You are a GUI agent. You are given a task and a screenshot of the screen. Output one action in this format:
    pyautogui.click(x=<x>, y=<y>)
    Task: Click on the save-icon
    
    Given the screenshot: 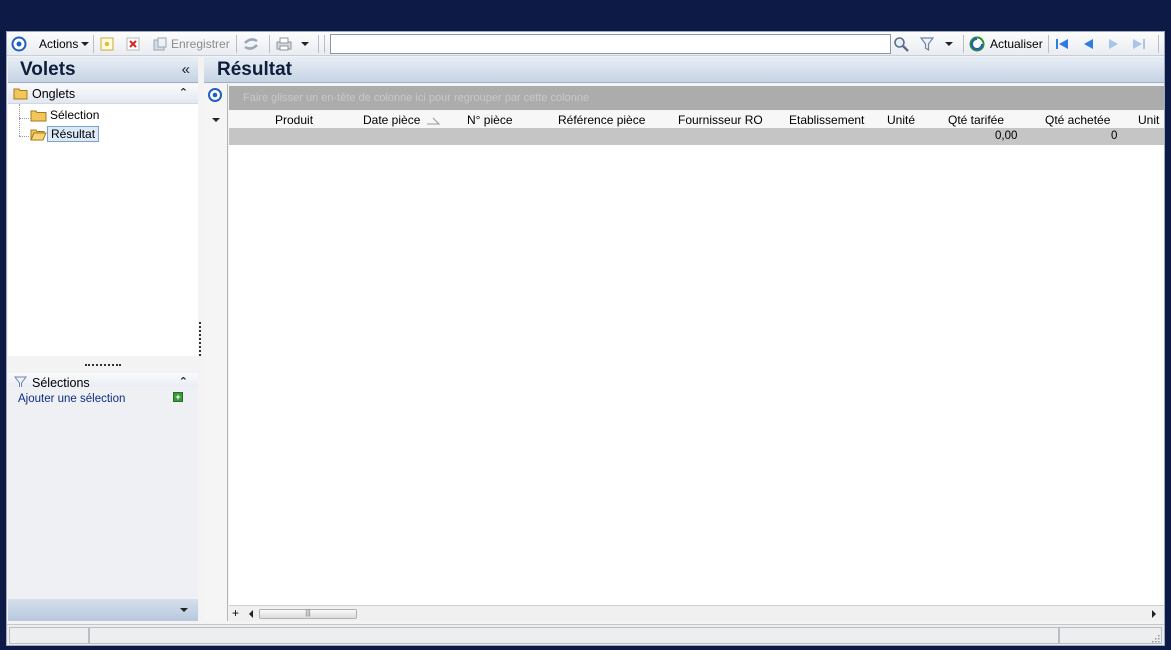 What is the action you would take?
    pyautogui.click(x=160, y=44)
    